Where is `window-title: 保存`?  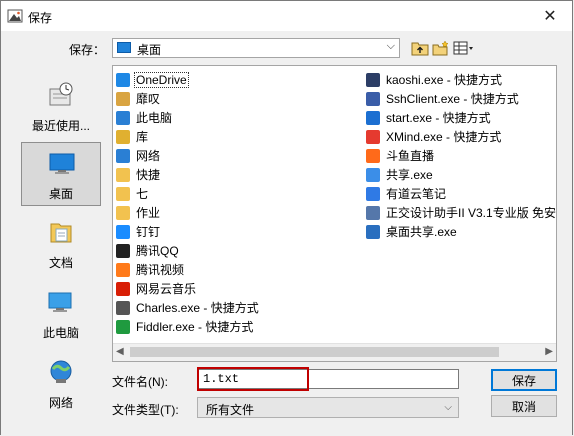
window-title: 保存 is located at coordinates (40, 18).